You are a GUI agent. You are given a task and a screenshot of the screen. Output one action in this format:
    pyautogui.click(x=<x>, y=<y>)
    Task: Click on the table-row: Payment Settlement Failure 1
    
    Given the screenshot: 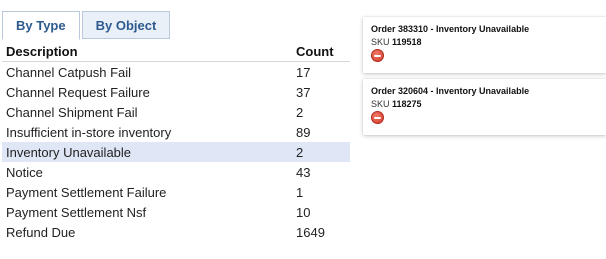 What is the action you would take?
    pyautogui.click(x=176, y=192)
    